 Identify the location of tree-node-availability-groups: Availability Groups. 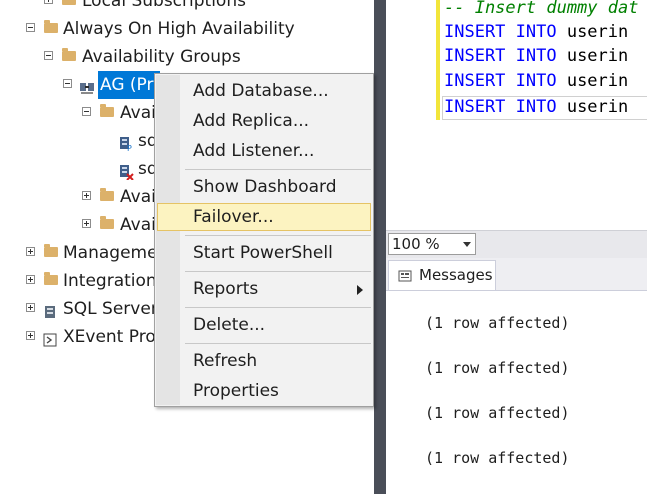
(187, 57).